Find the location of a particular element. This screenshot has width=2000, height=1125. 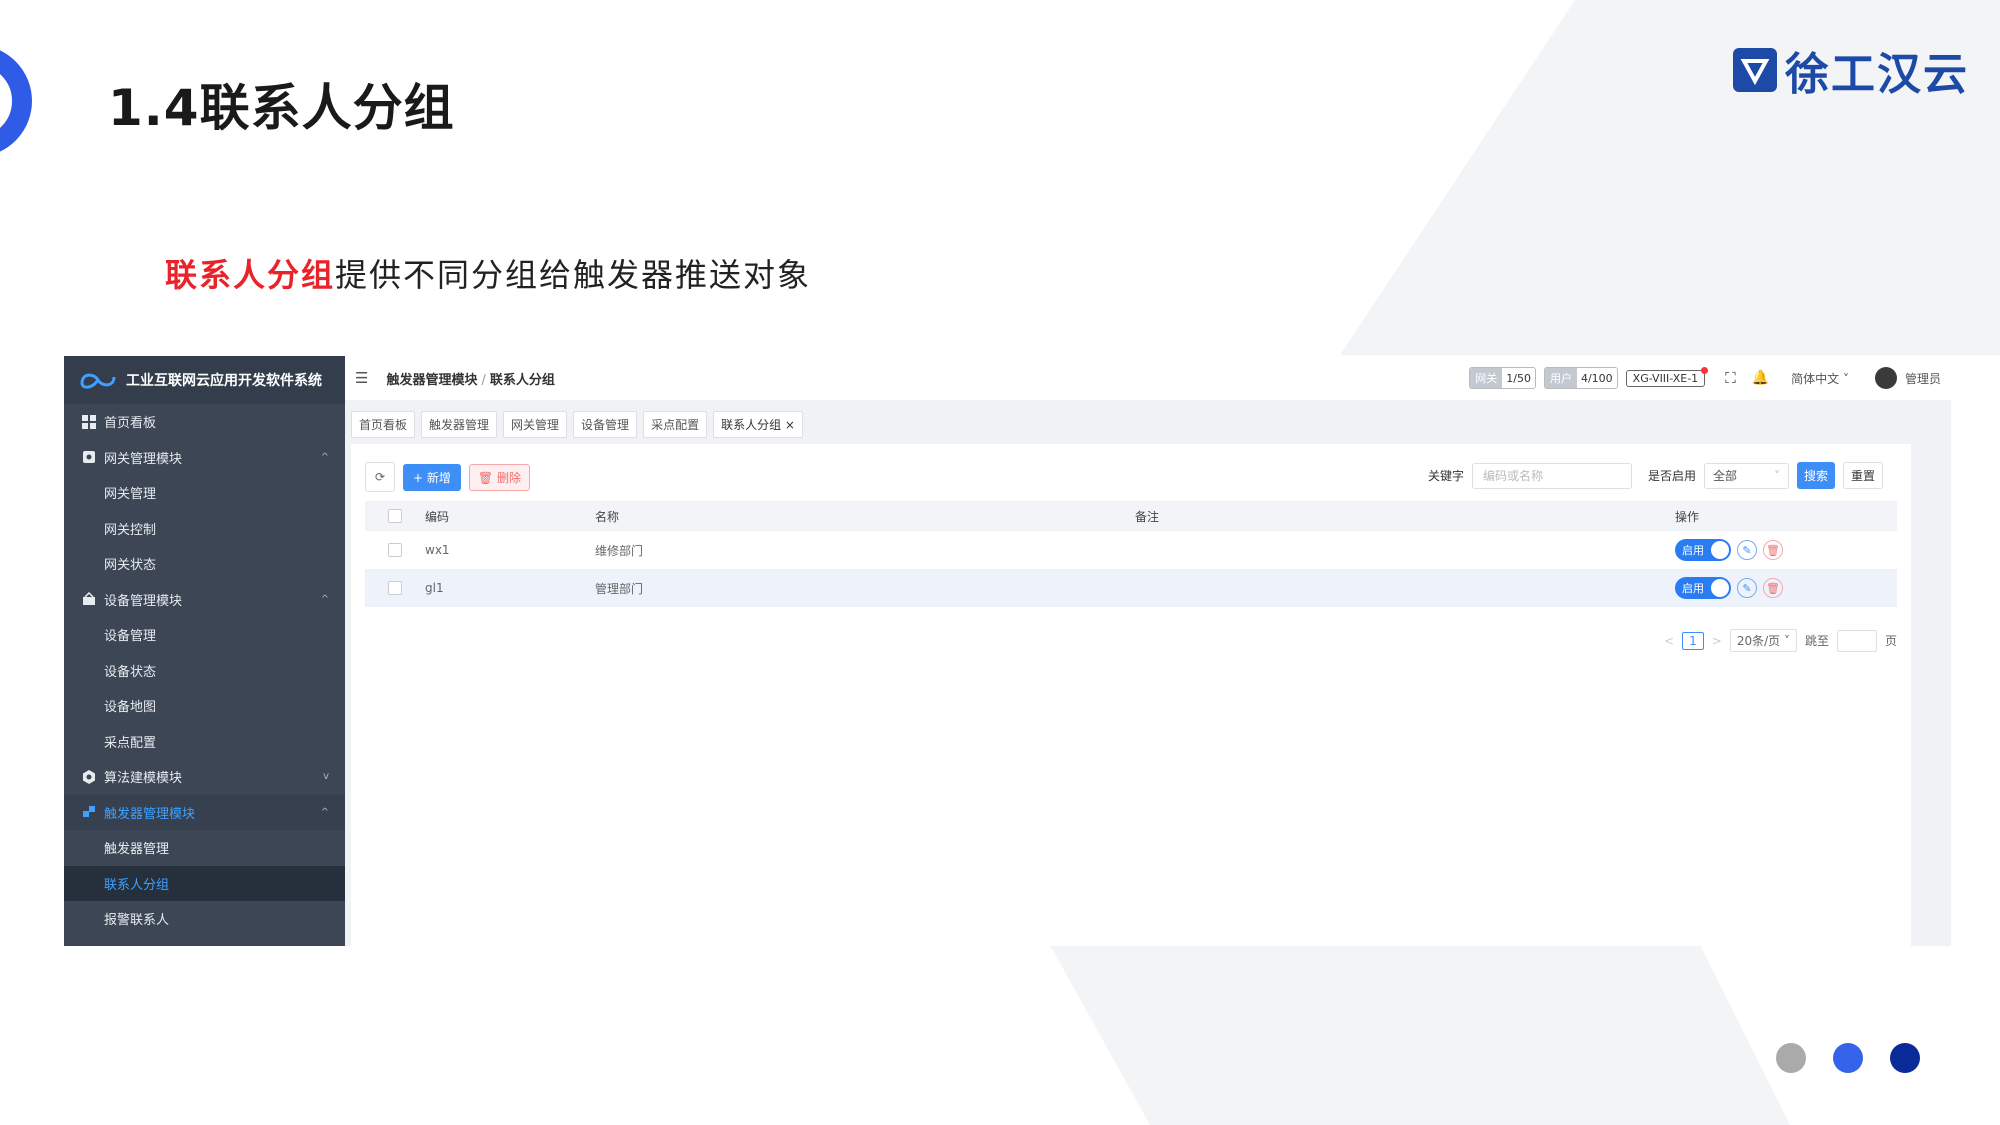

toolbar: ⟳ + 新增 🗑 删除 关键字 编码或名称 是否启用 全部 ˅ 搜索 重置 is located at coordinates (1131, 477).